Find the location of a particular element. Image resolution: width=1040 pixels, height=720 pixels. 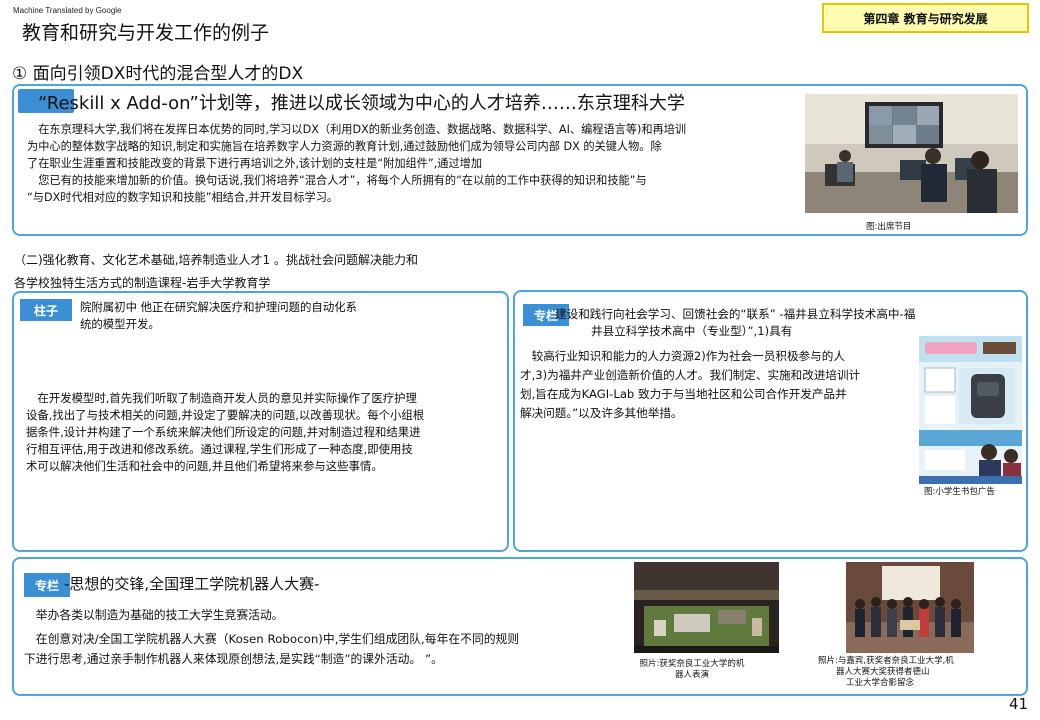

text-line: 在开发模型时,首先我们听取了制造商开发人员的意见并实际操作了医疗护理 is located at coordinates (221, 398).